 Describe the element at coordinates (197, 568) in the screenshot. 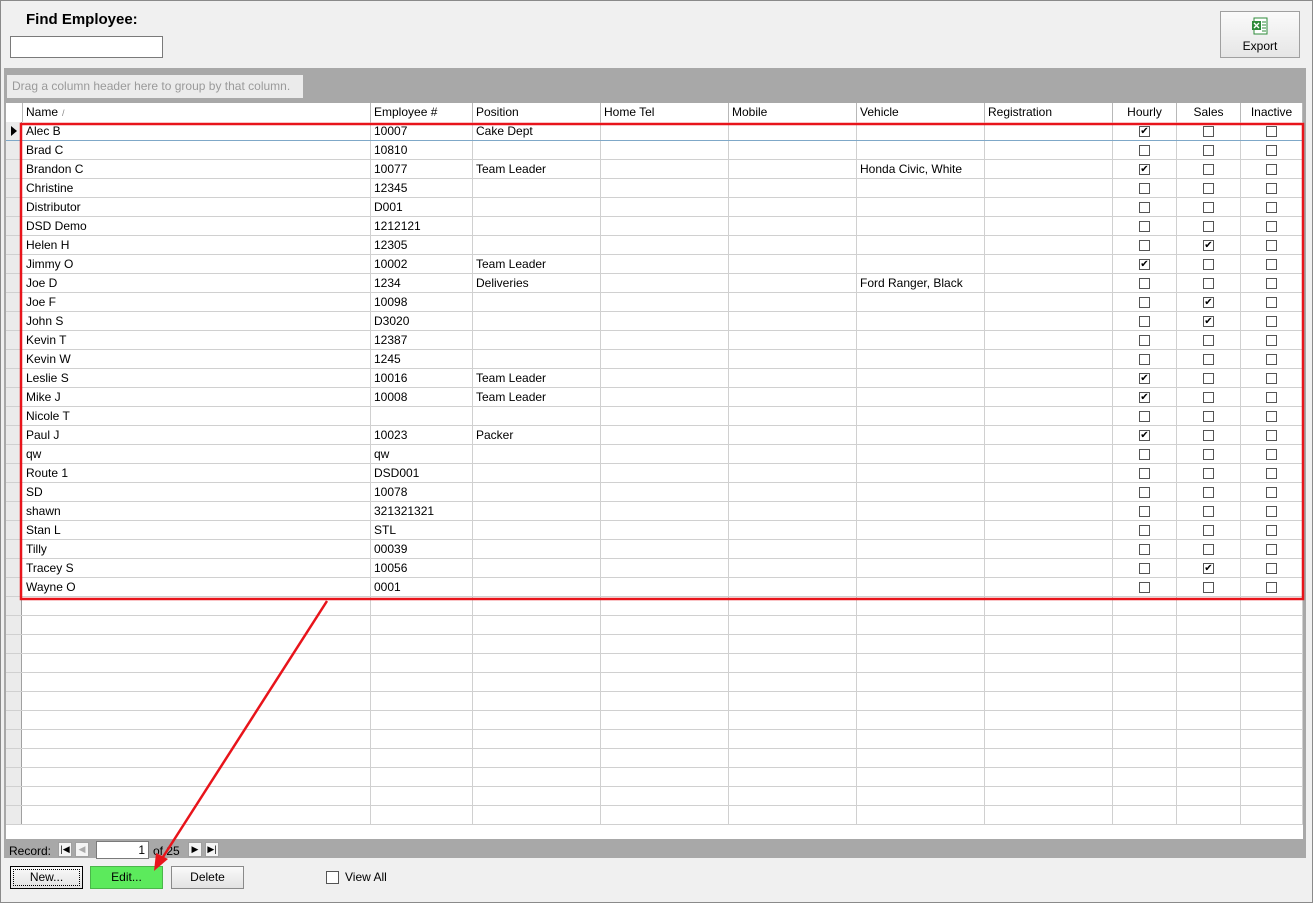

I see `cell-name: Tracey S` at that location.